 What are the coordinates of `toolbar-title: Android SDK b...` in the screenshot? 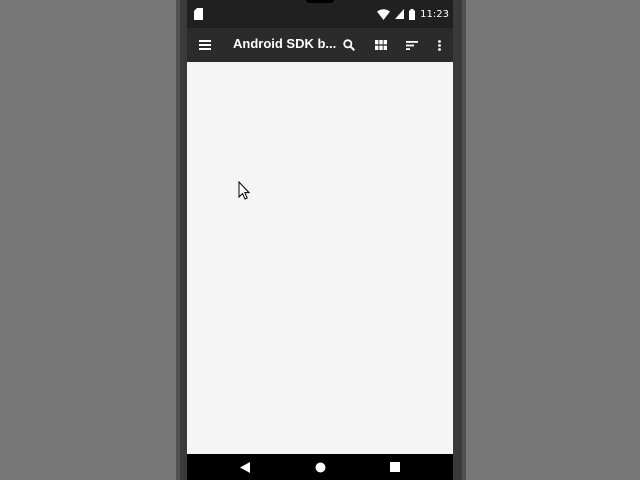 It's located at (285, 43).